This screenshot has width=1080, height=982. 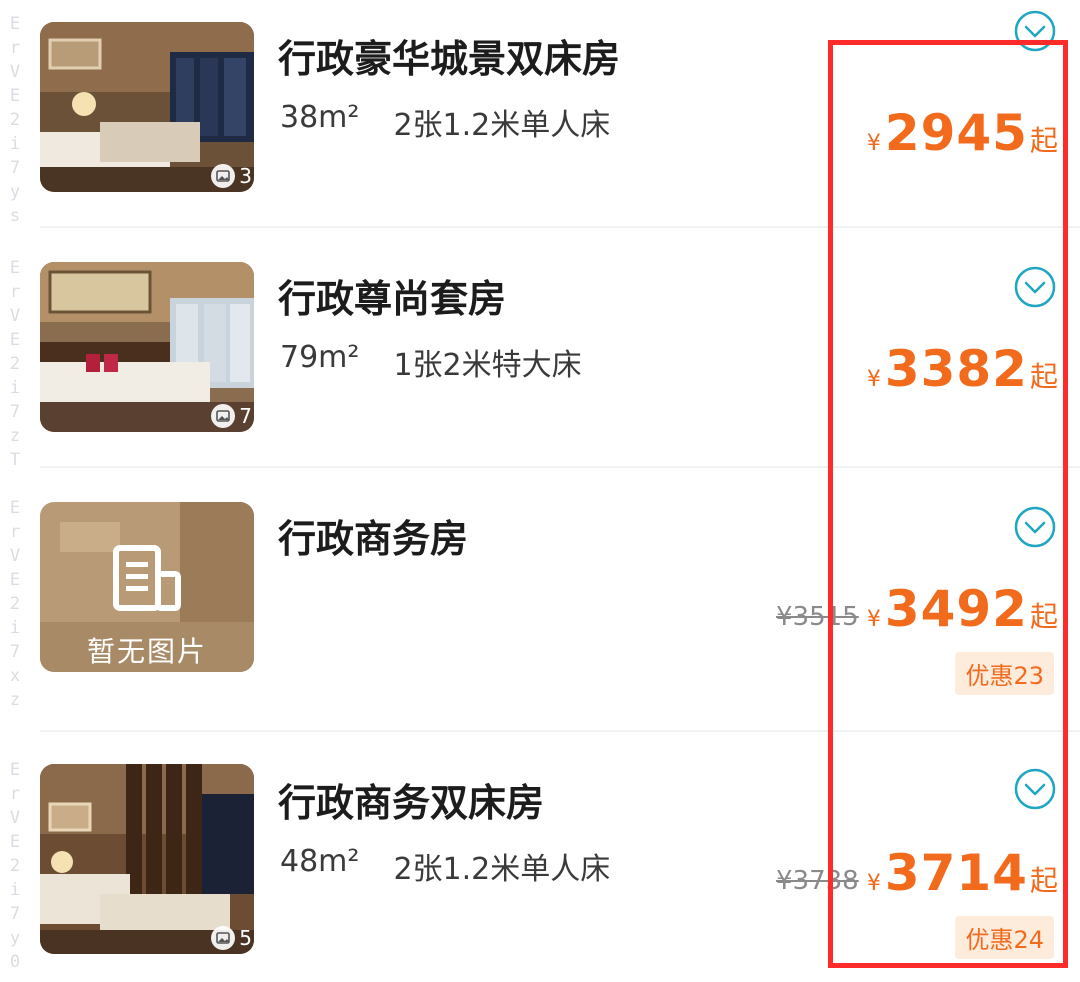 I want to click on room-photo: 5, so click(x=147, y=859).